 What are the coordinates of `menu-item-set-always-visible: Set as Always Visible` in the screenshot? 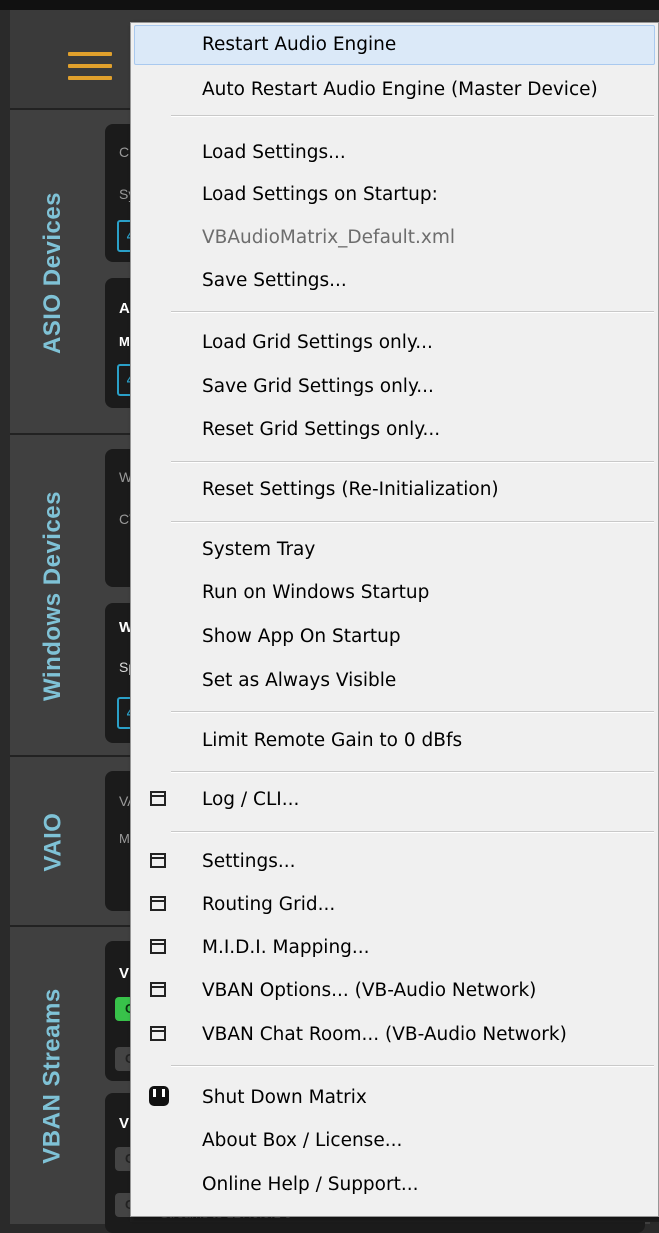 It's located at (396, 681).